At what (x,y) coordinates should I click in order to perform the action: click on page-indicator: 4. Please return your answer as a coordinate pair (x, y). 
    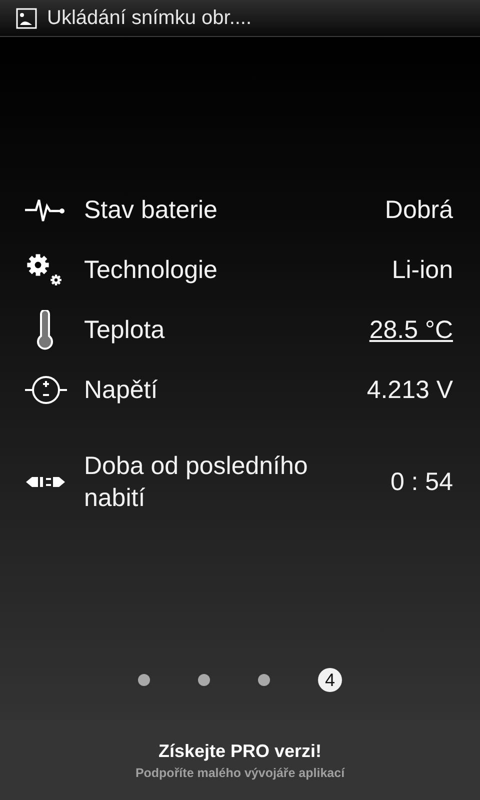
    Looking at the image, I should click on (330, 680).